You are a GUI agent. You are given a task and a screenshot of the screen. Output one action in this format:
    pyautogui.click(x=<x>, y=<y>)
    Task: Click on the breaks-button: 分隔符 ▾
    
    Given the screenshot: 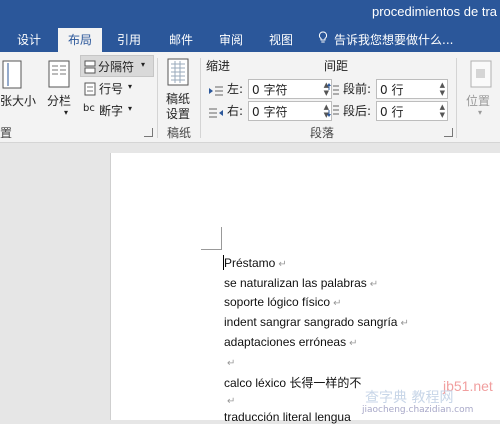 What is the action you would take?
    pyautogui.click(x=117, y=66)
    